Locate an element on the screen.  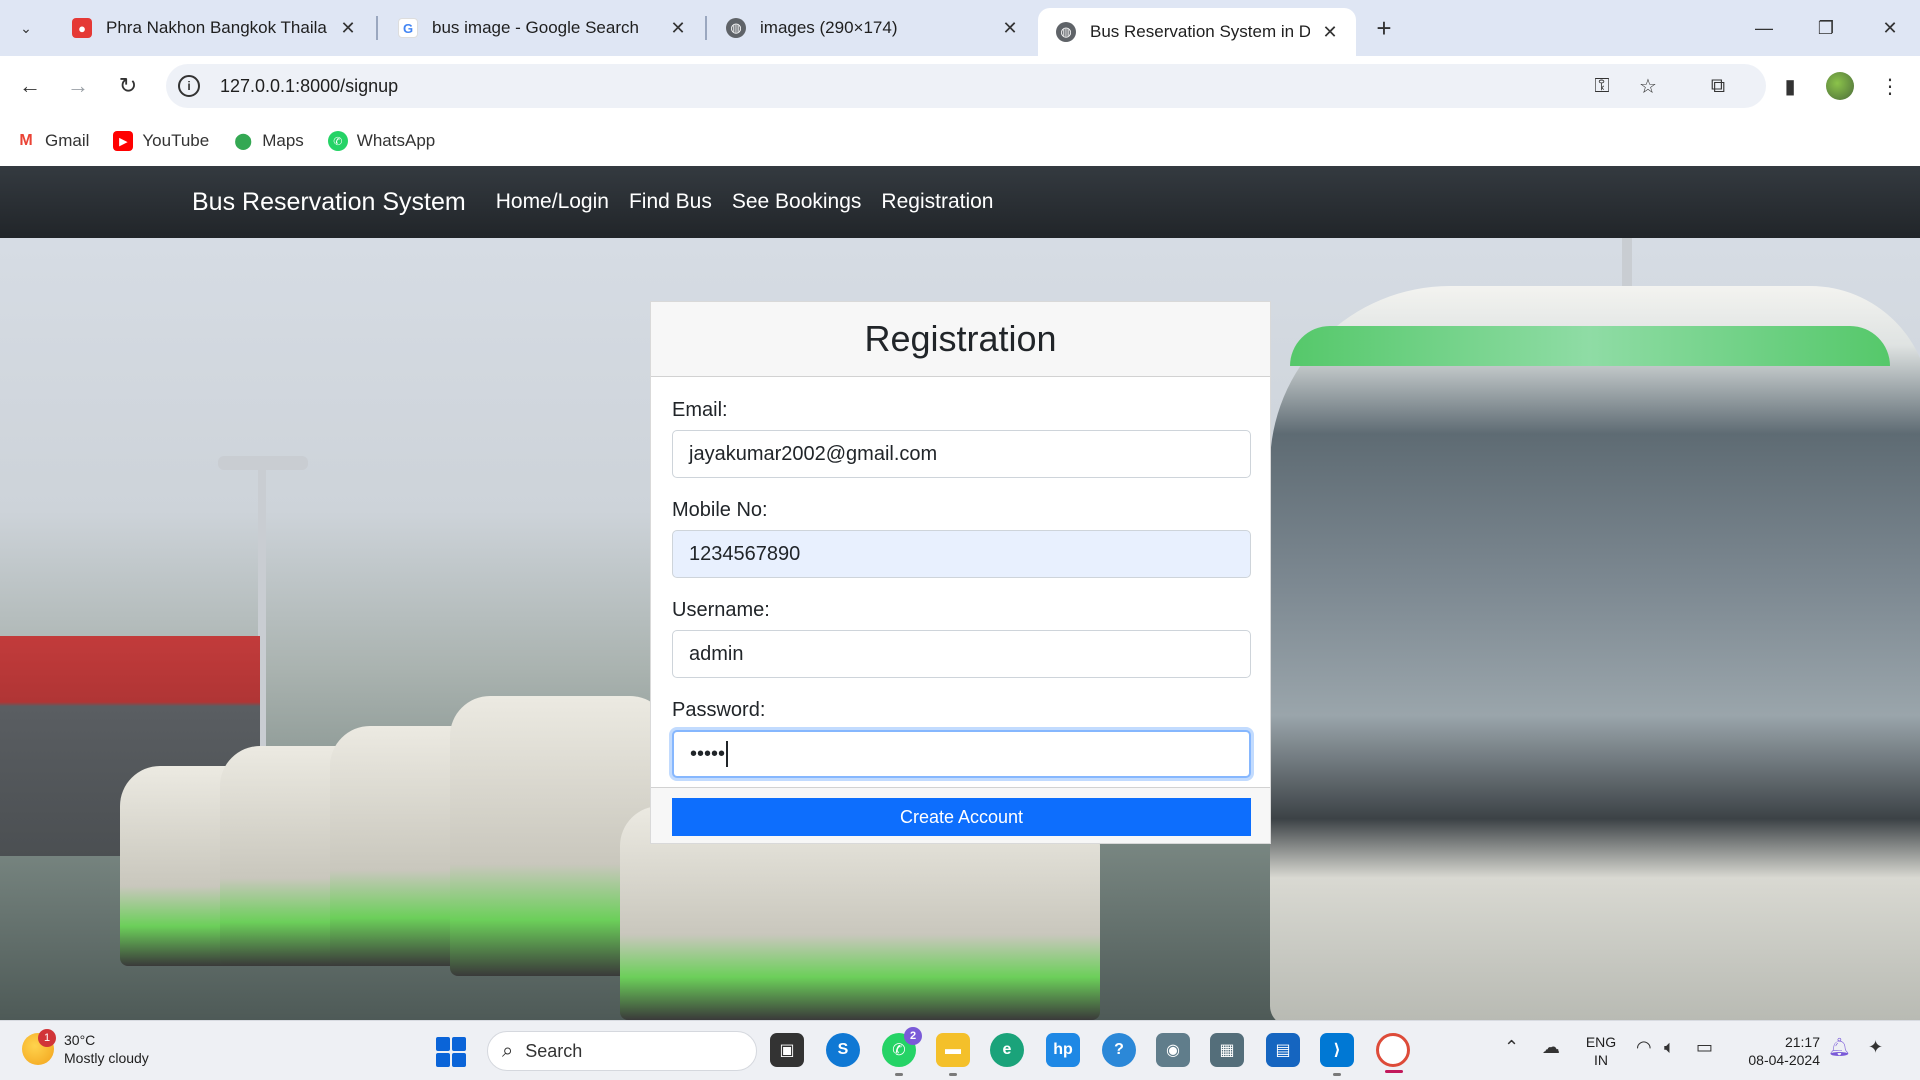
bookmark-whatsapp: ✆ WhatsApp is located at coordinates (381, 141).